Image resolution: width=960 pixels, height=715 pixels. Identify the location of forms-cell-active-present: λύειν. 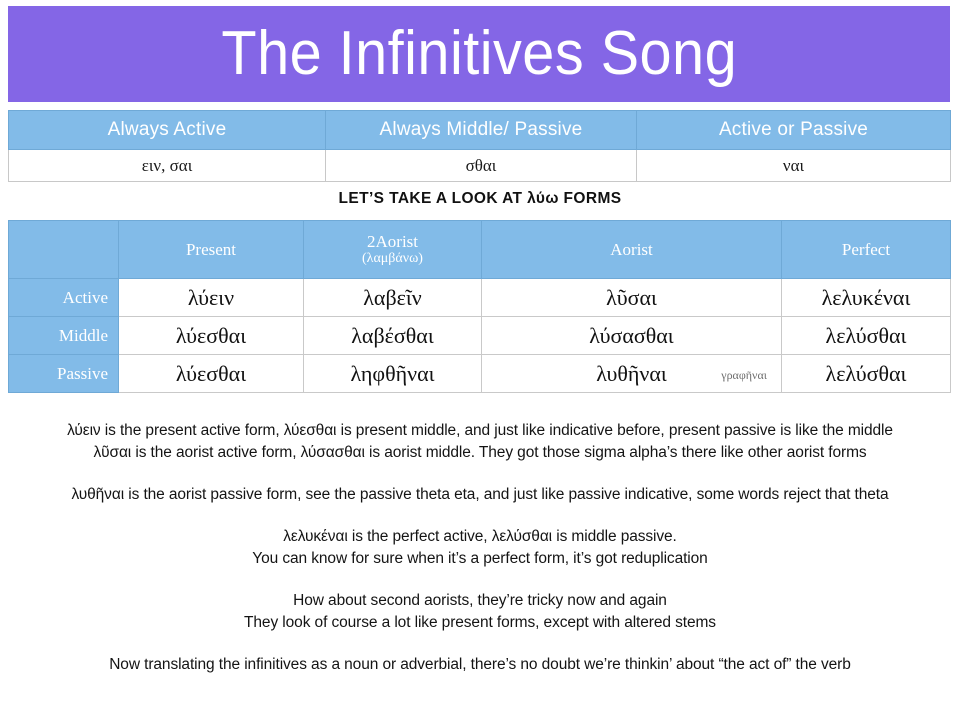
(211, 297).